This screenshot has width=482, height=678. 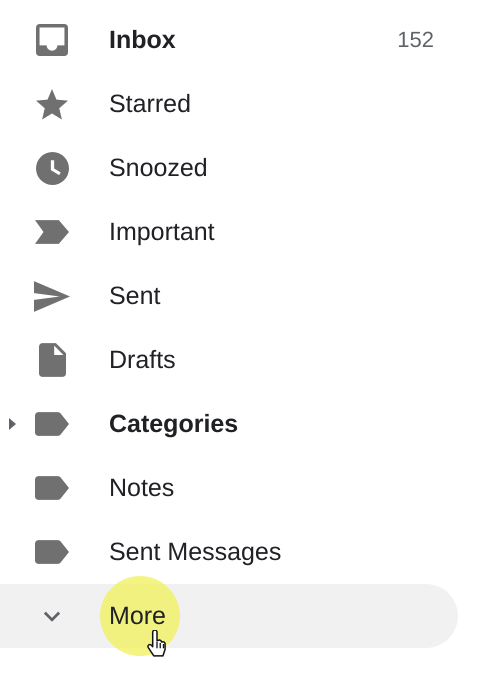 What do you see at coordinates (52, 296) in the screenshot?
I see `send-icon` at bounding box center [52, 296].